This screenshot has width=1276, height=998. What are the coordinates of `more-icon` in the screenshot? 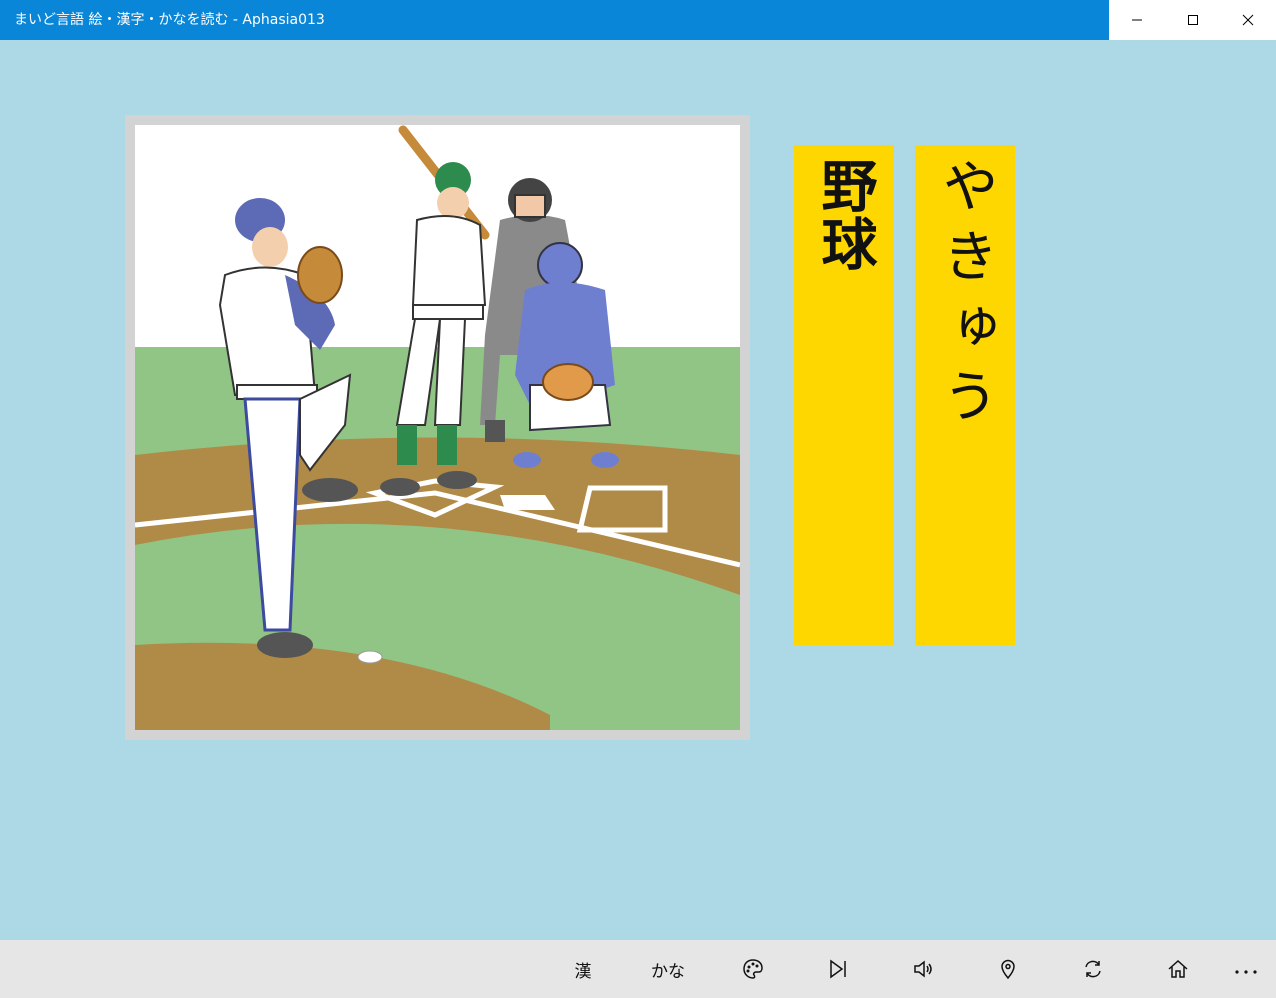 It's located at (1246, 972).